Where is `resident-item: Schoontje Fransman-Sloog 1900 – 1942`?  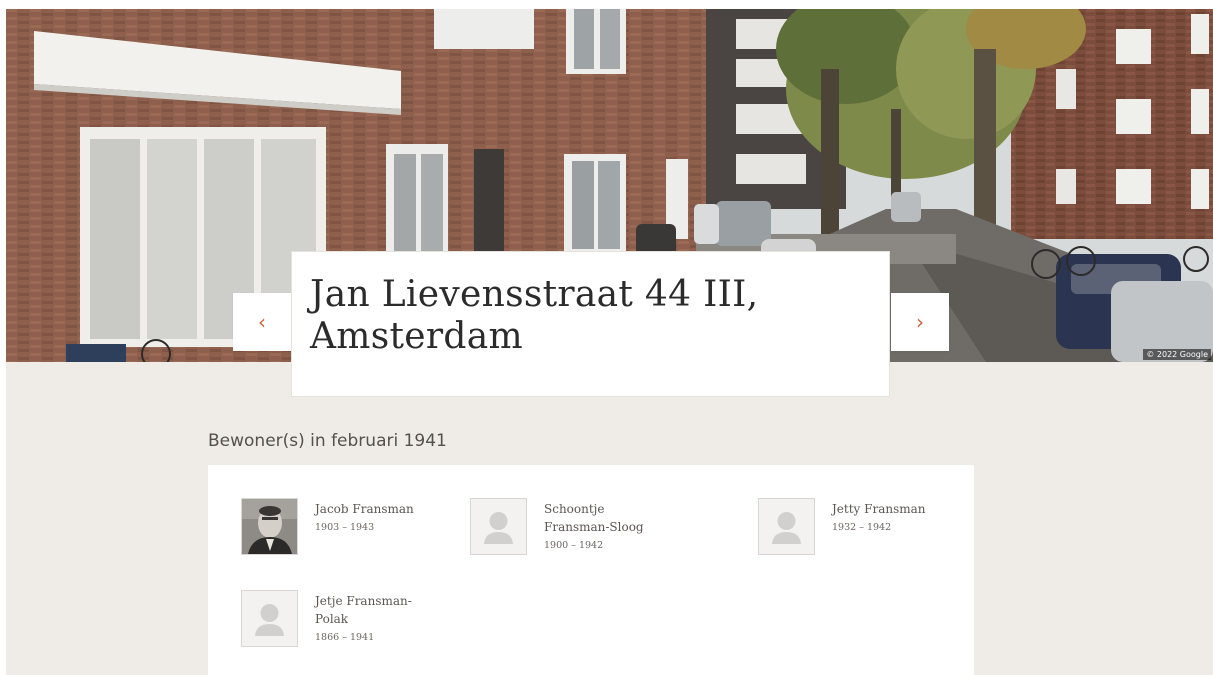
resident-item: Schoontje Fransman-Sloog 1900 – 1942 is located at coordinates (562, 526).